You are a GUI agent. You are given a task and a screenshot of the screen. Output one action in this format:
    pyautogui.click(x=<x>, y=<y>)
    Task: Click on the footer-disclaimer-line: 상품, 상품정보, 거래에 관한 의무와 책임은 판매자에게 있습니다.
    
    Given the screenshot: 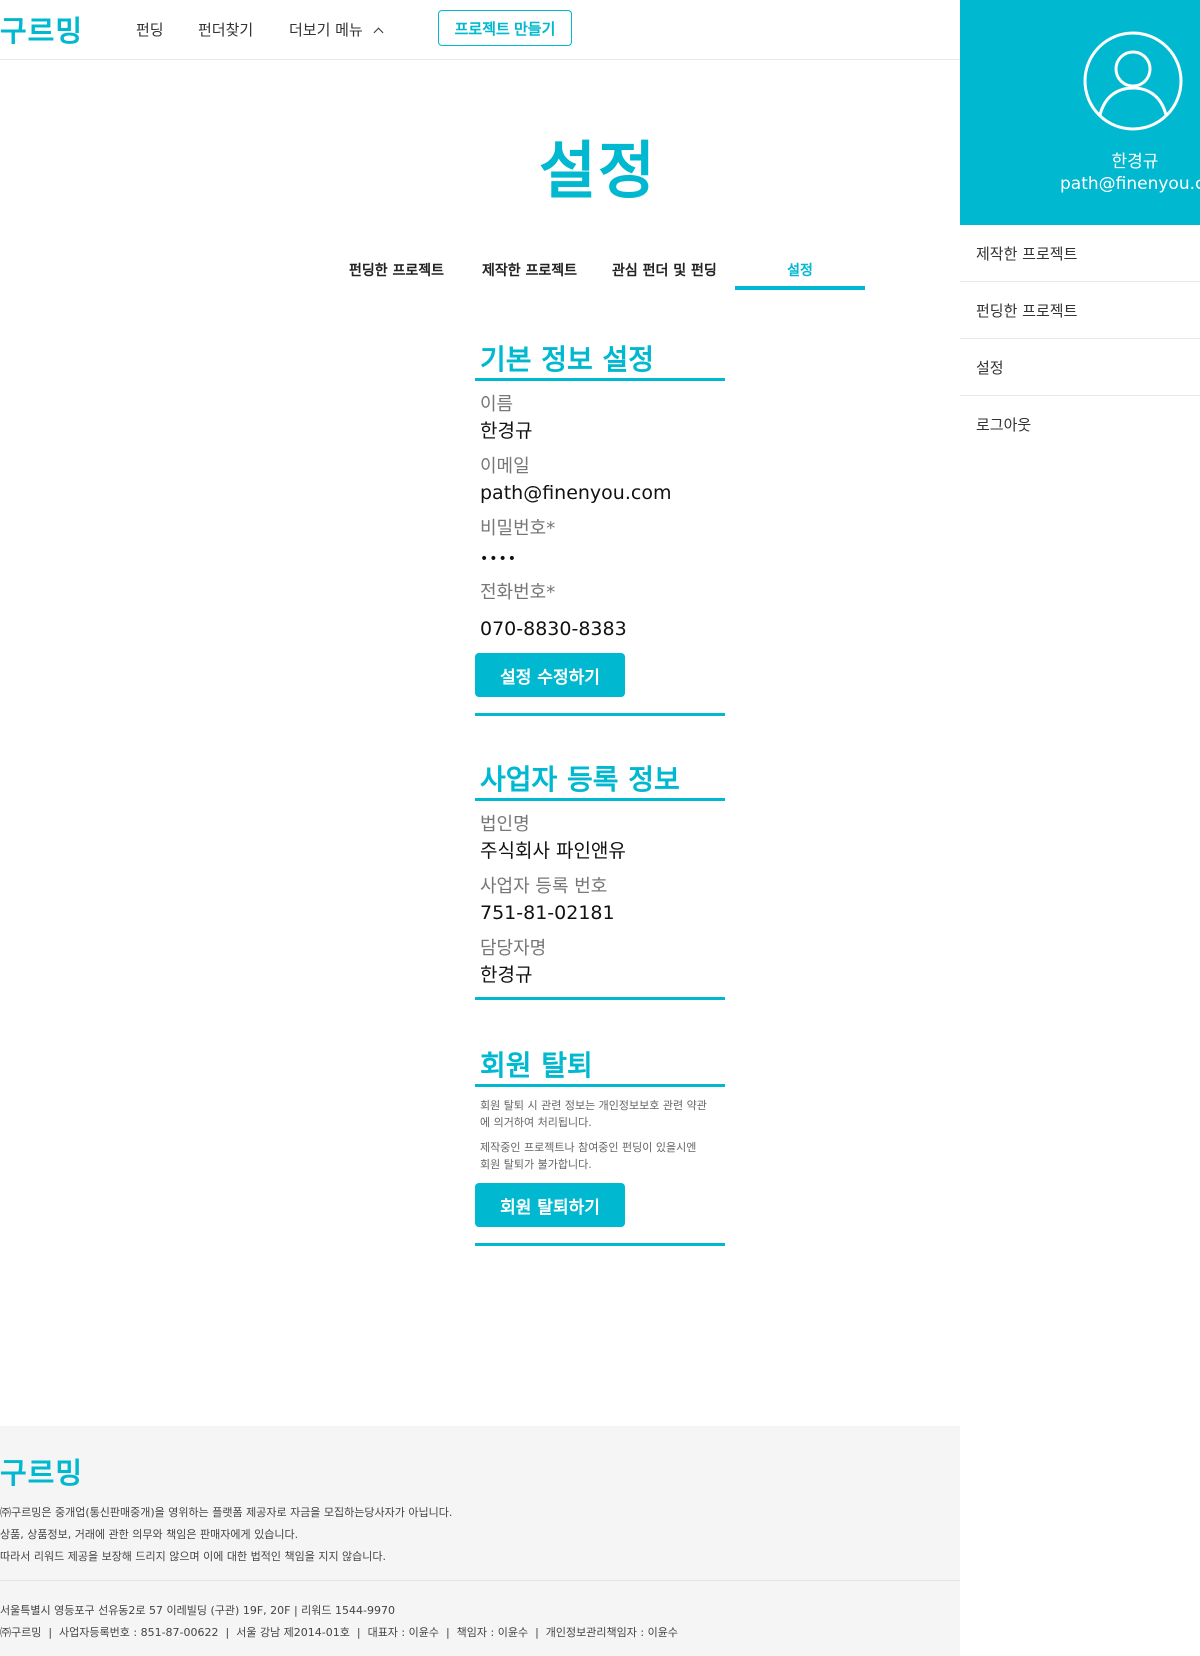 What is the action you would take?
    pyautogui.click(x=149, y=1534)
    